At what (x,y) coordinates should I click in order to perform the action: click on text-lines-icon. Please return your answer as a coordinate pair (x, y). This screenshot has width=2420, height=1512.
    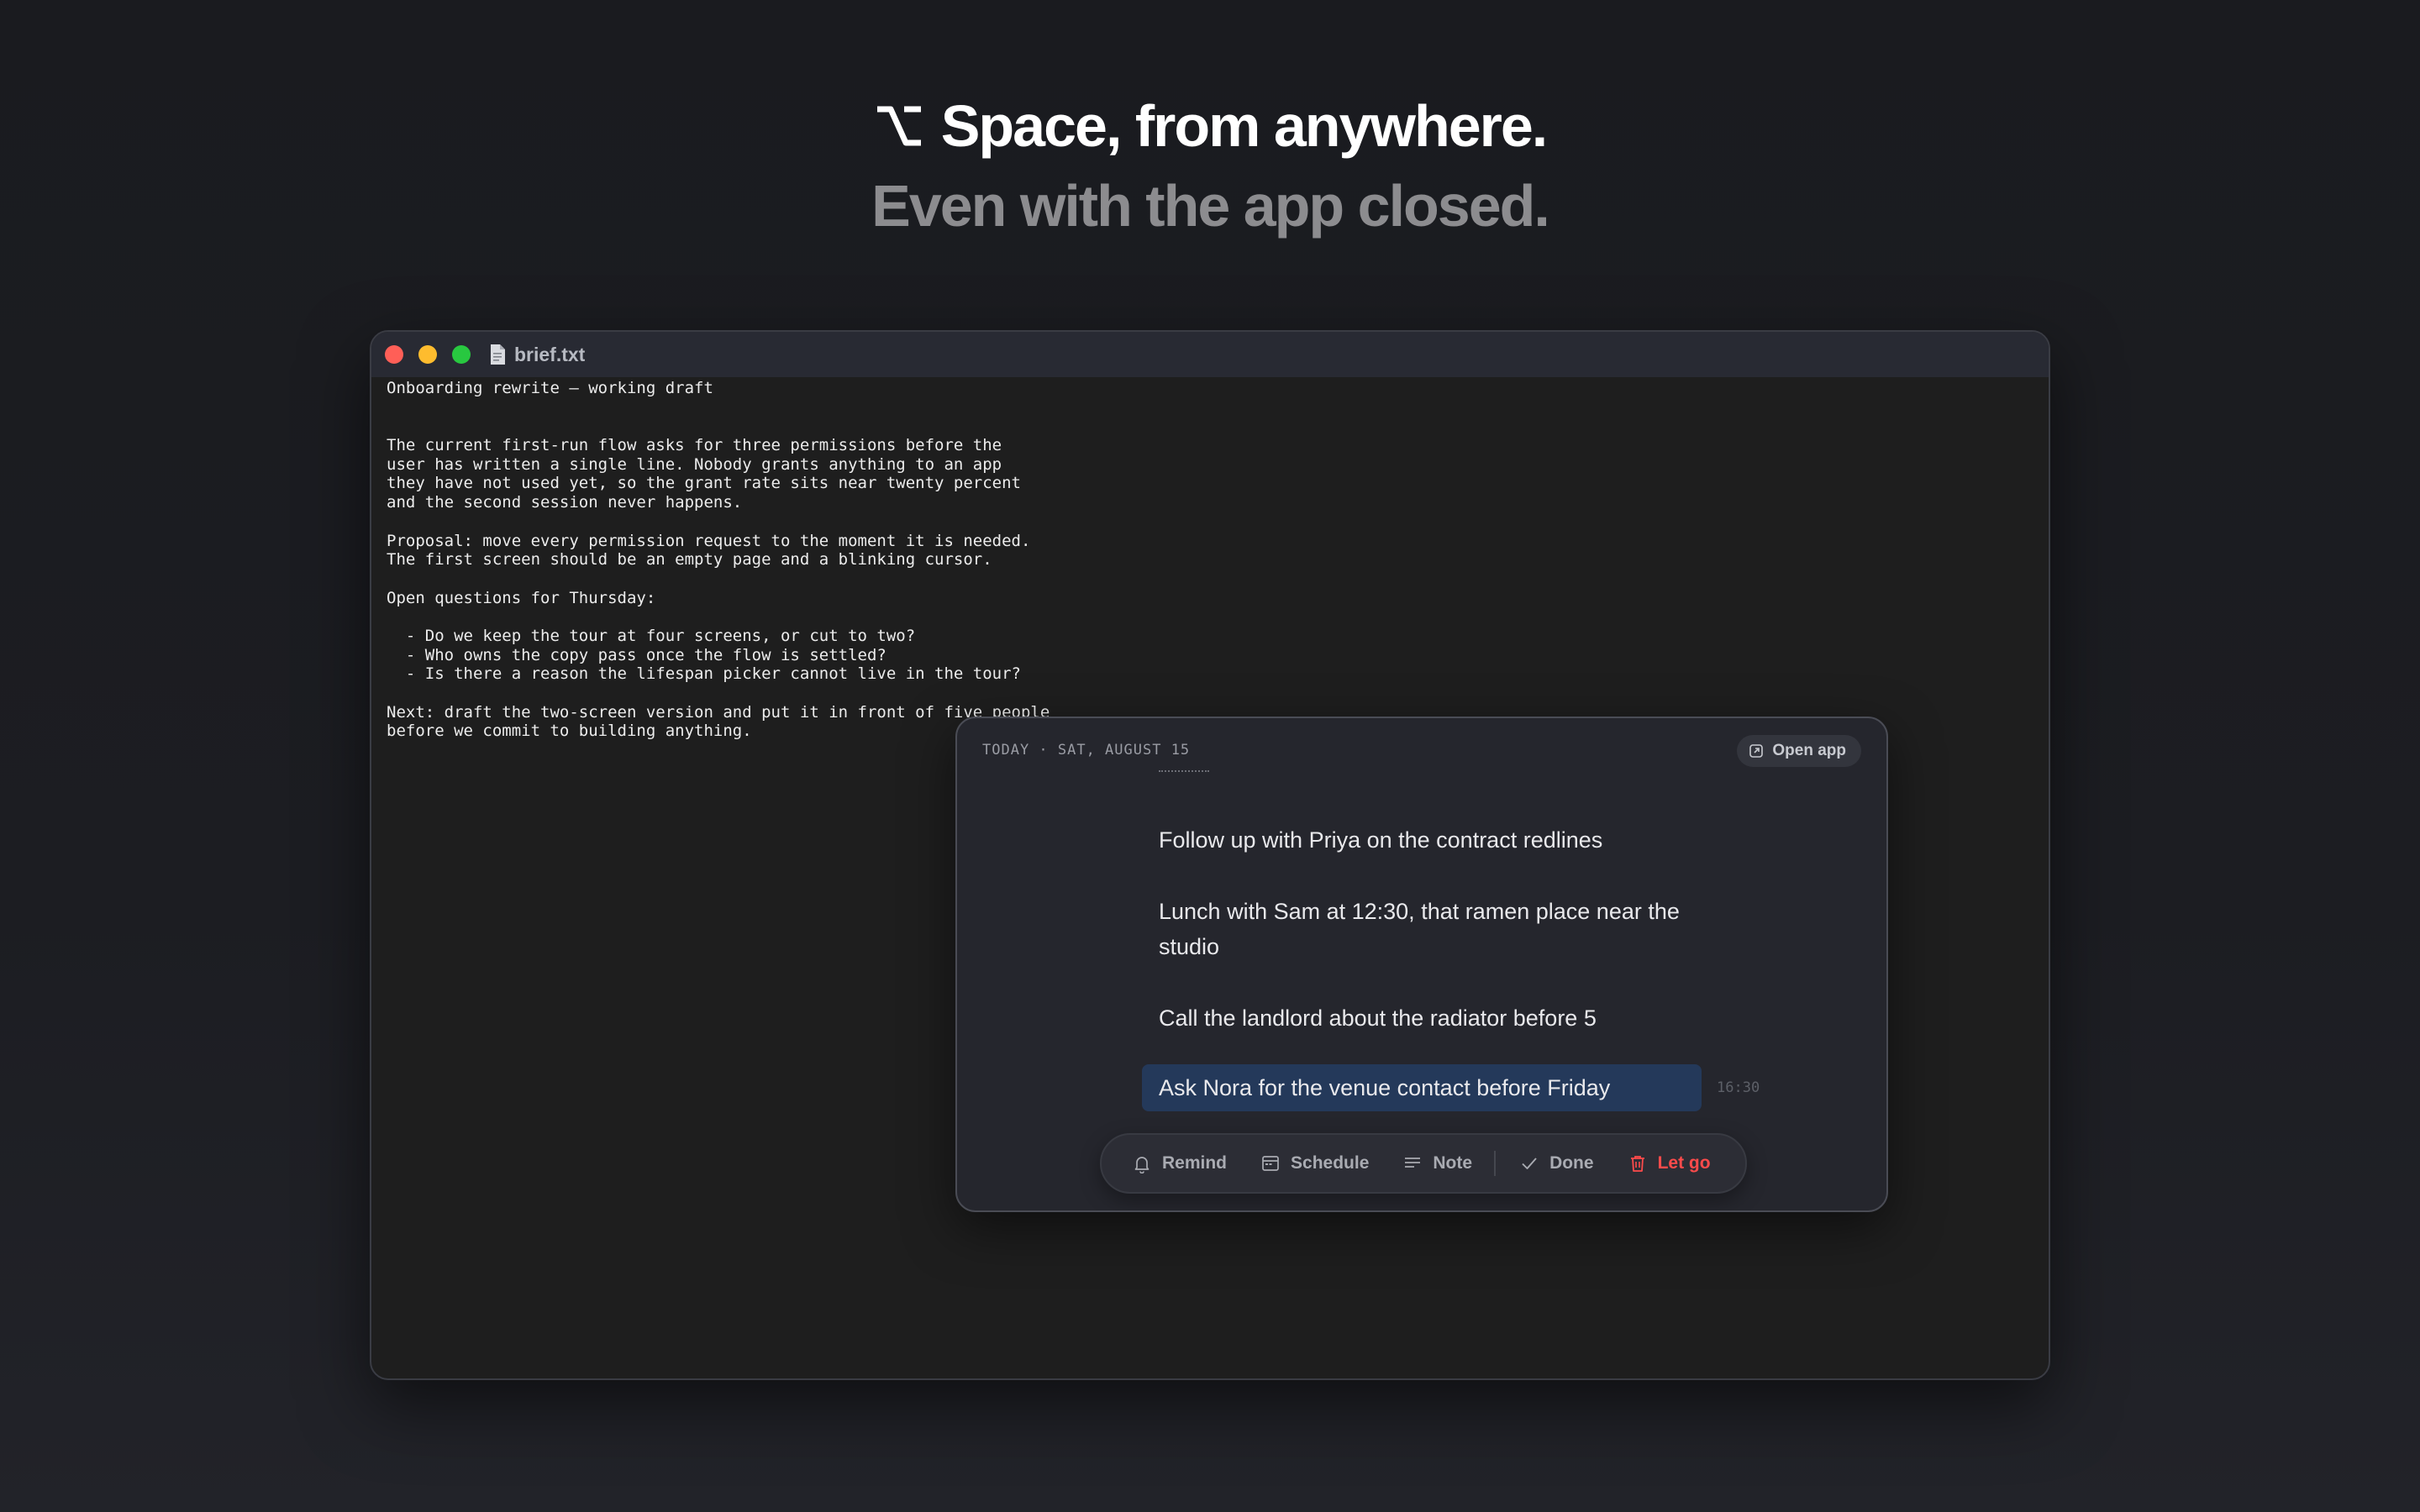
    Looking at the image, I should click on (1412, 1163).